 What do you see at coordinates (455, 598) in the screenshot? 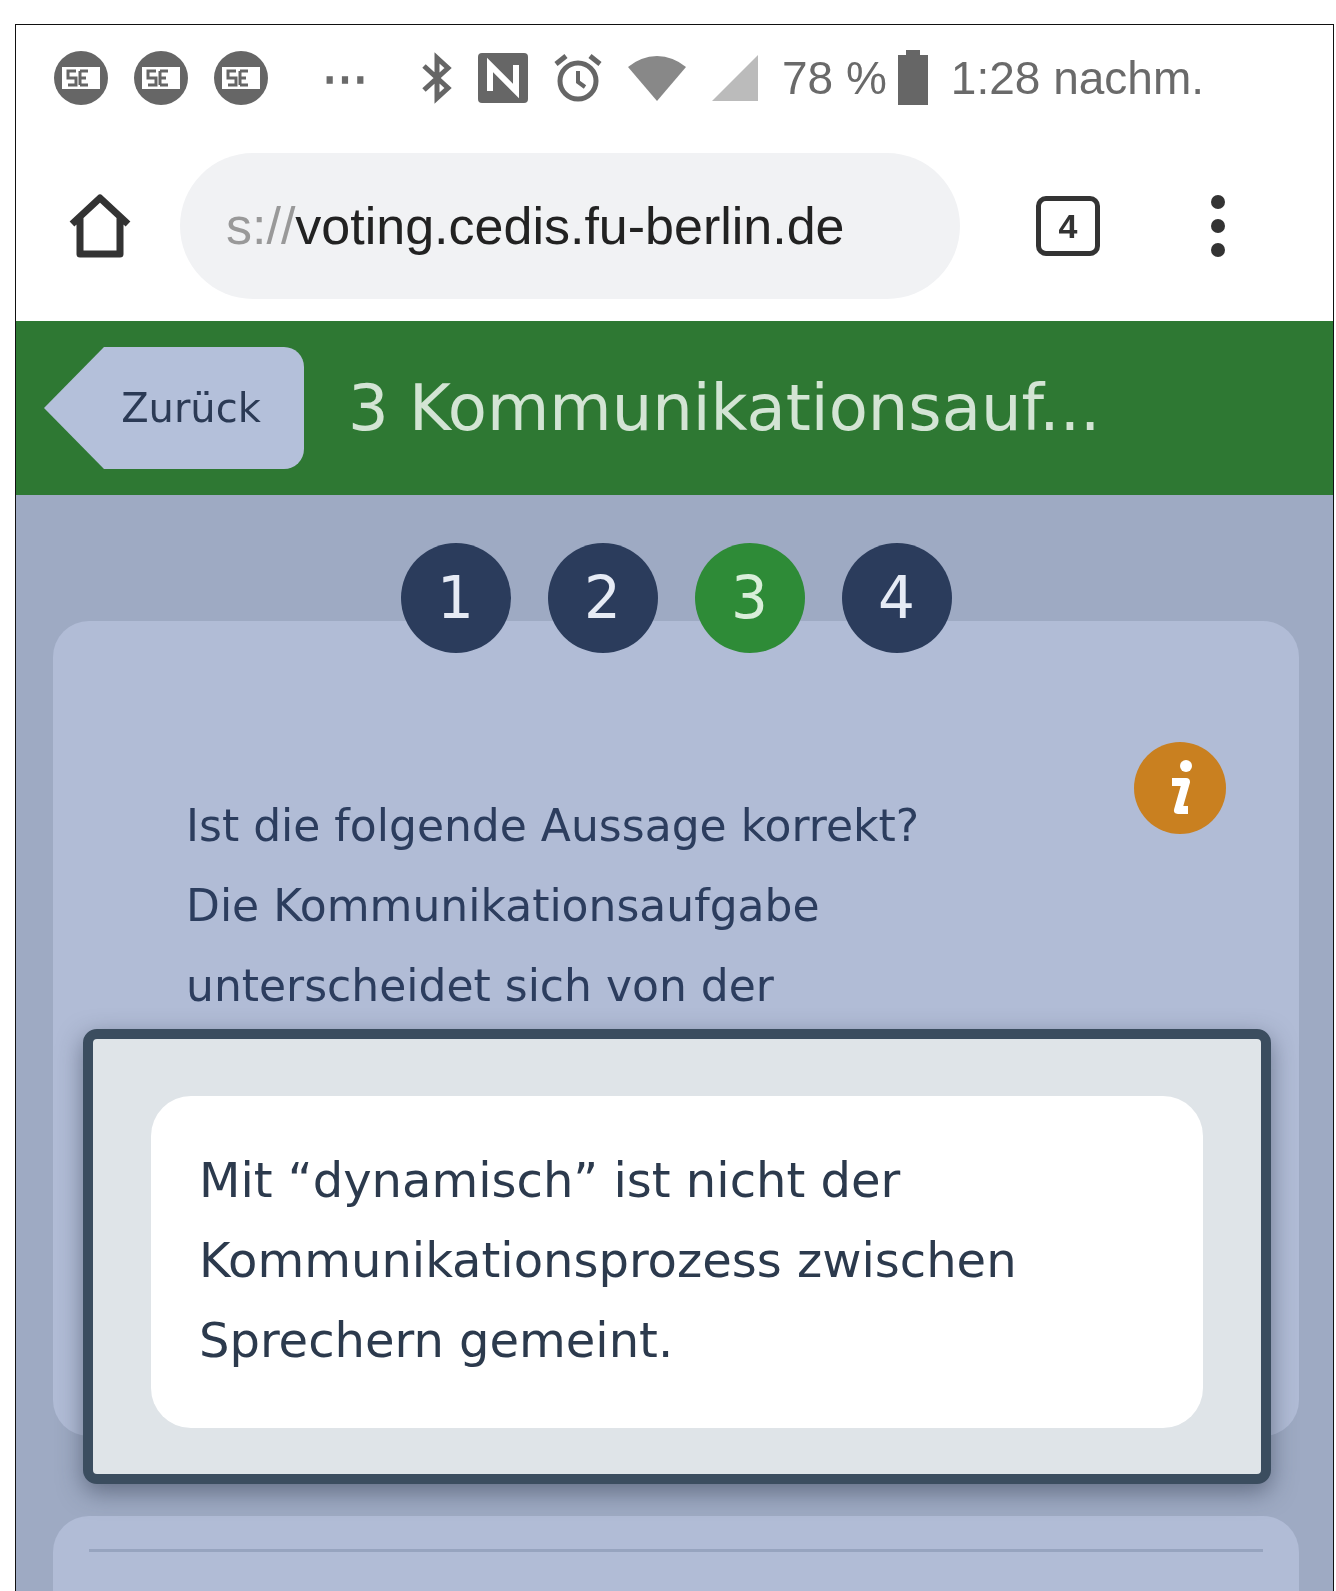
I see `step-indicator: 1` at bounding box center [455, 598].